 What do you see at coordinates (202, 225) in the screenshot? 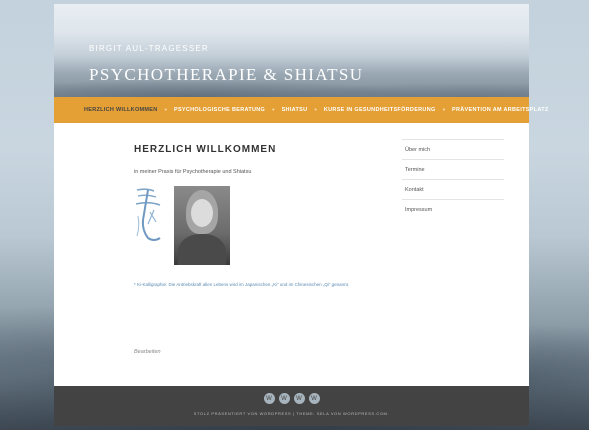
I see `portrait-photo` at bounding box center [202, 225].